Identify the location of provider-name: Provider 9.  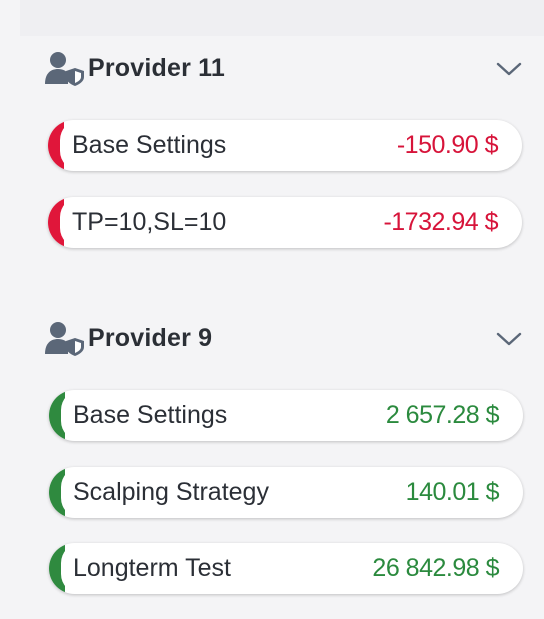
(150, 337).